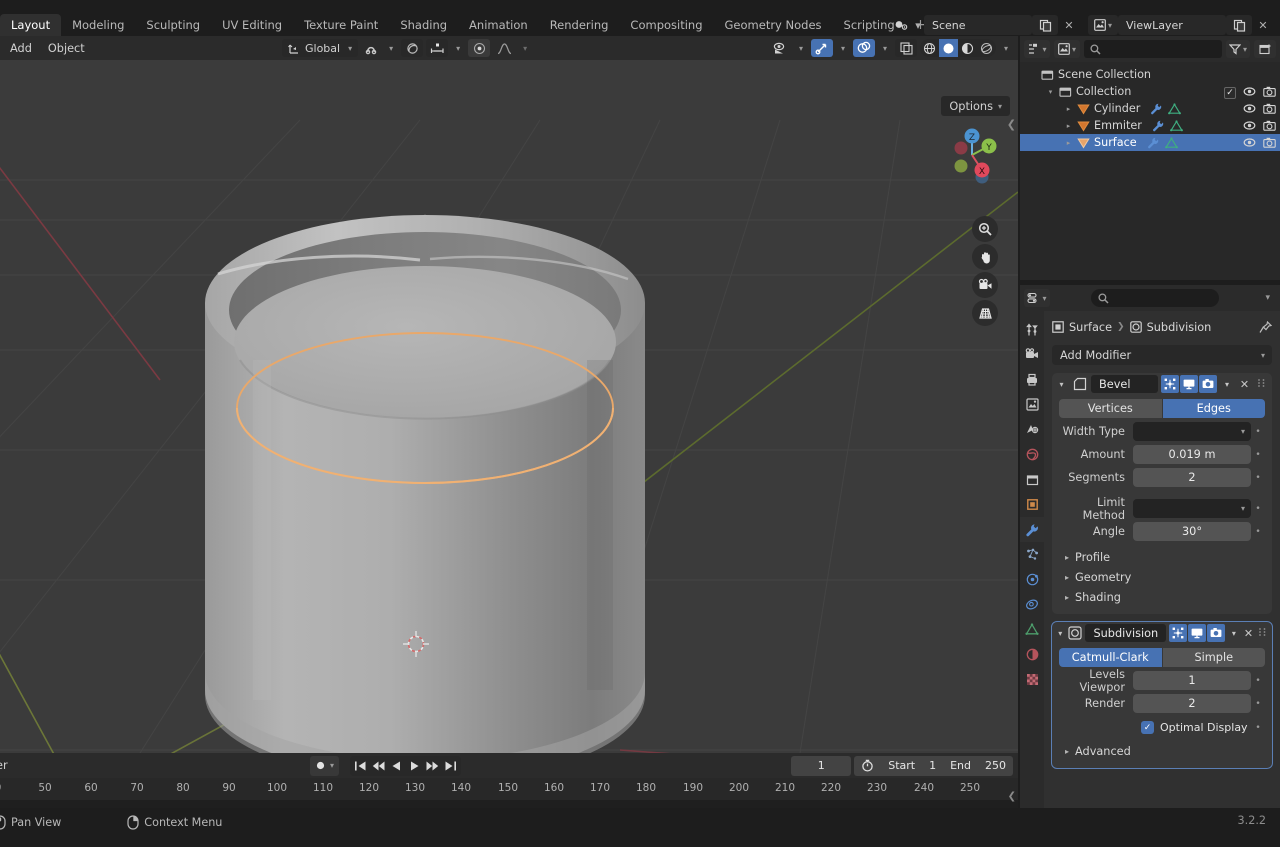 This screenshot has width=1280, height=847. What do you see at coordinates (1189, 384) in the screenshot?
I see `bevel-realtime-toggle-icon` at bounding box center [1189, 384].